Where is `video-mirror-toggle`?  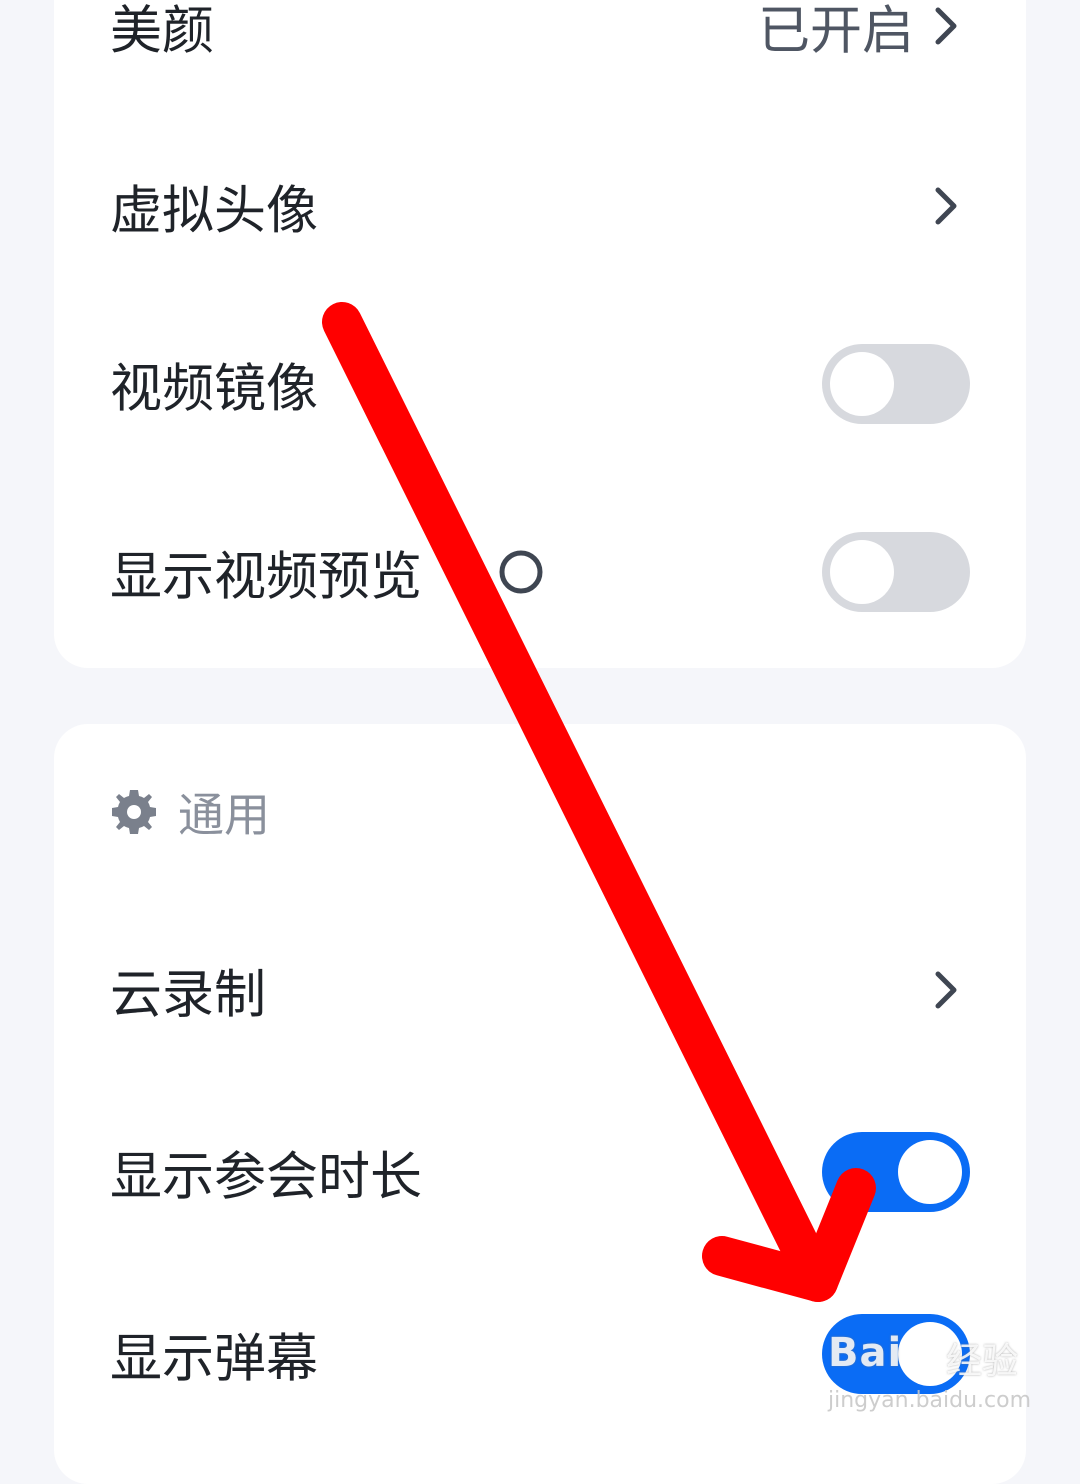 video-mirror-toggle is located at coordinates (896, 384).